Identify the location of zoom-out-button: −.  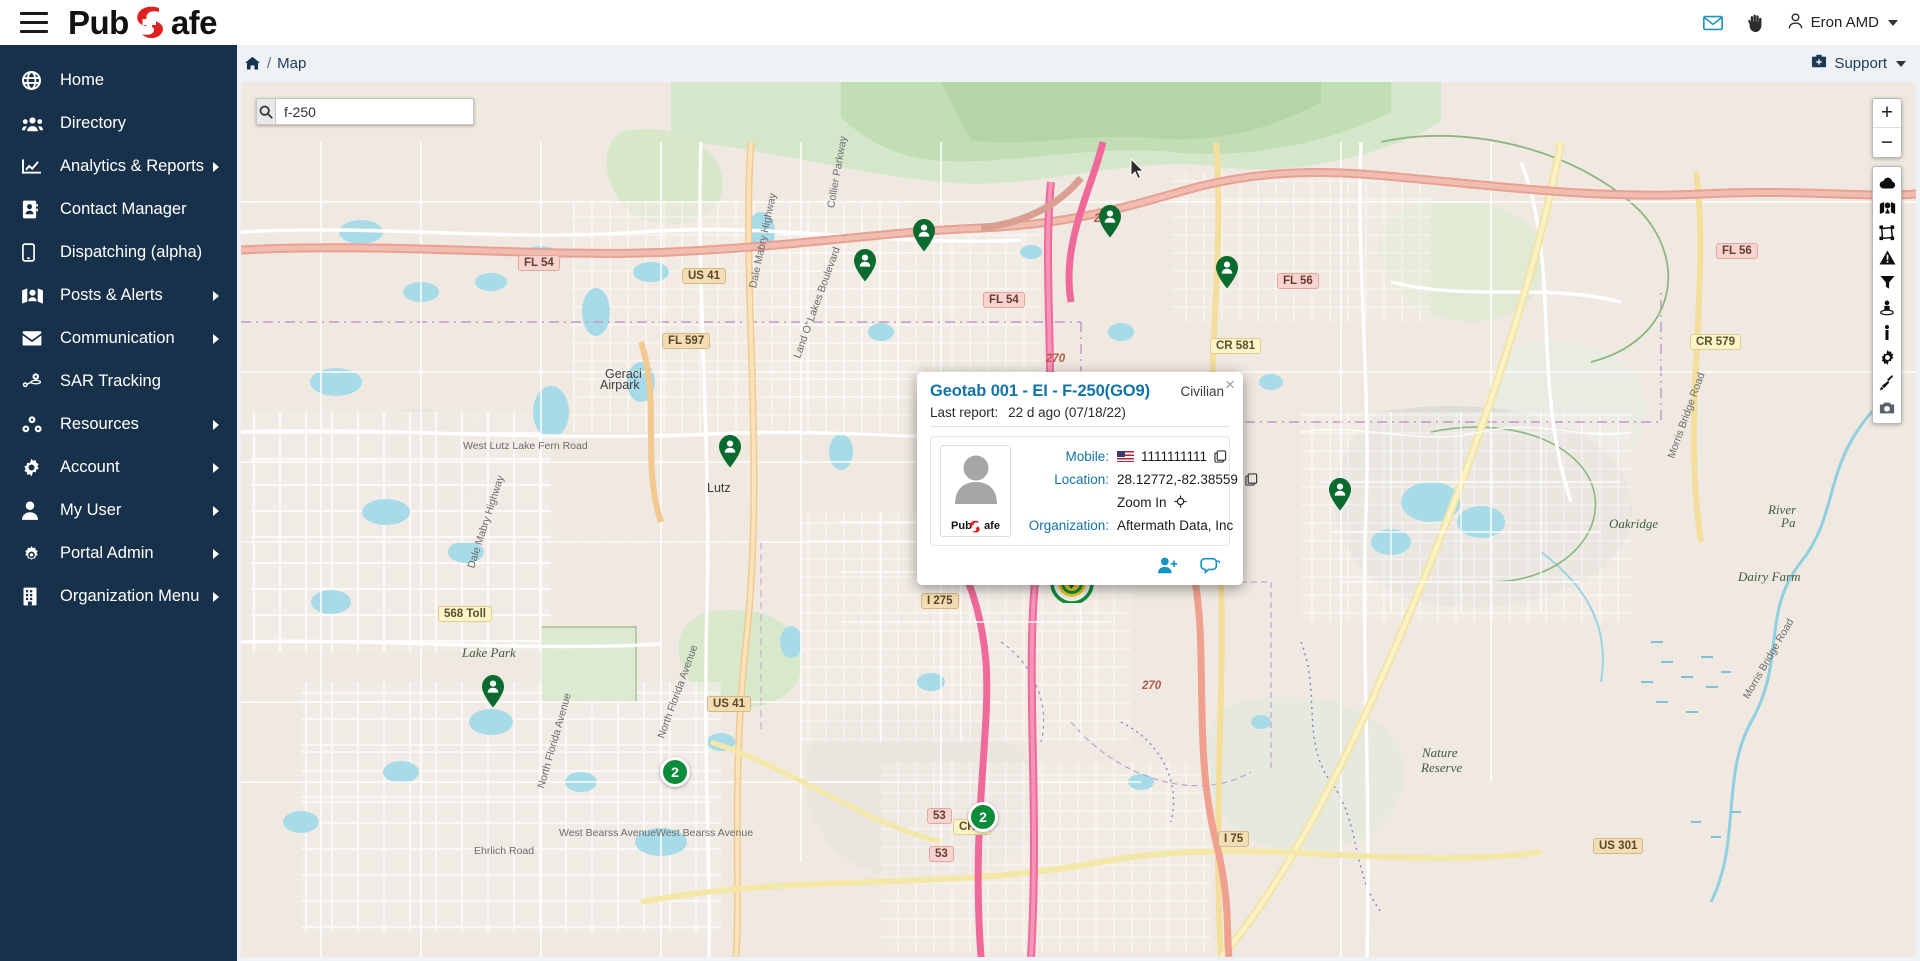
(1887, 142).